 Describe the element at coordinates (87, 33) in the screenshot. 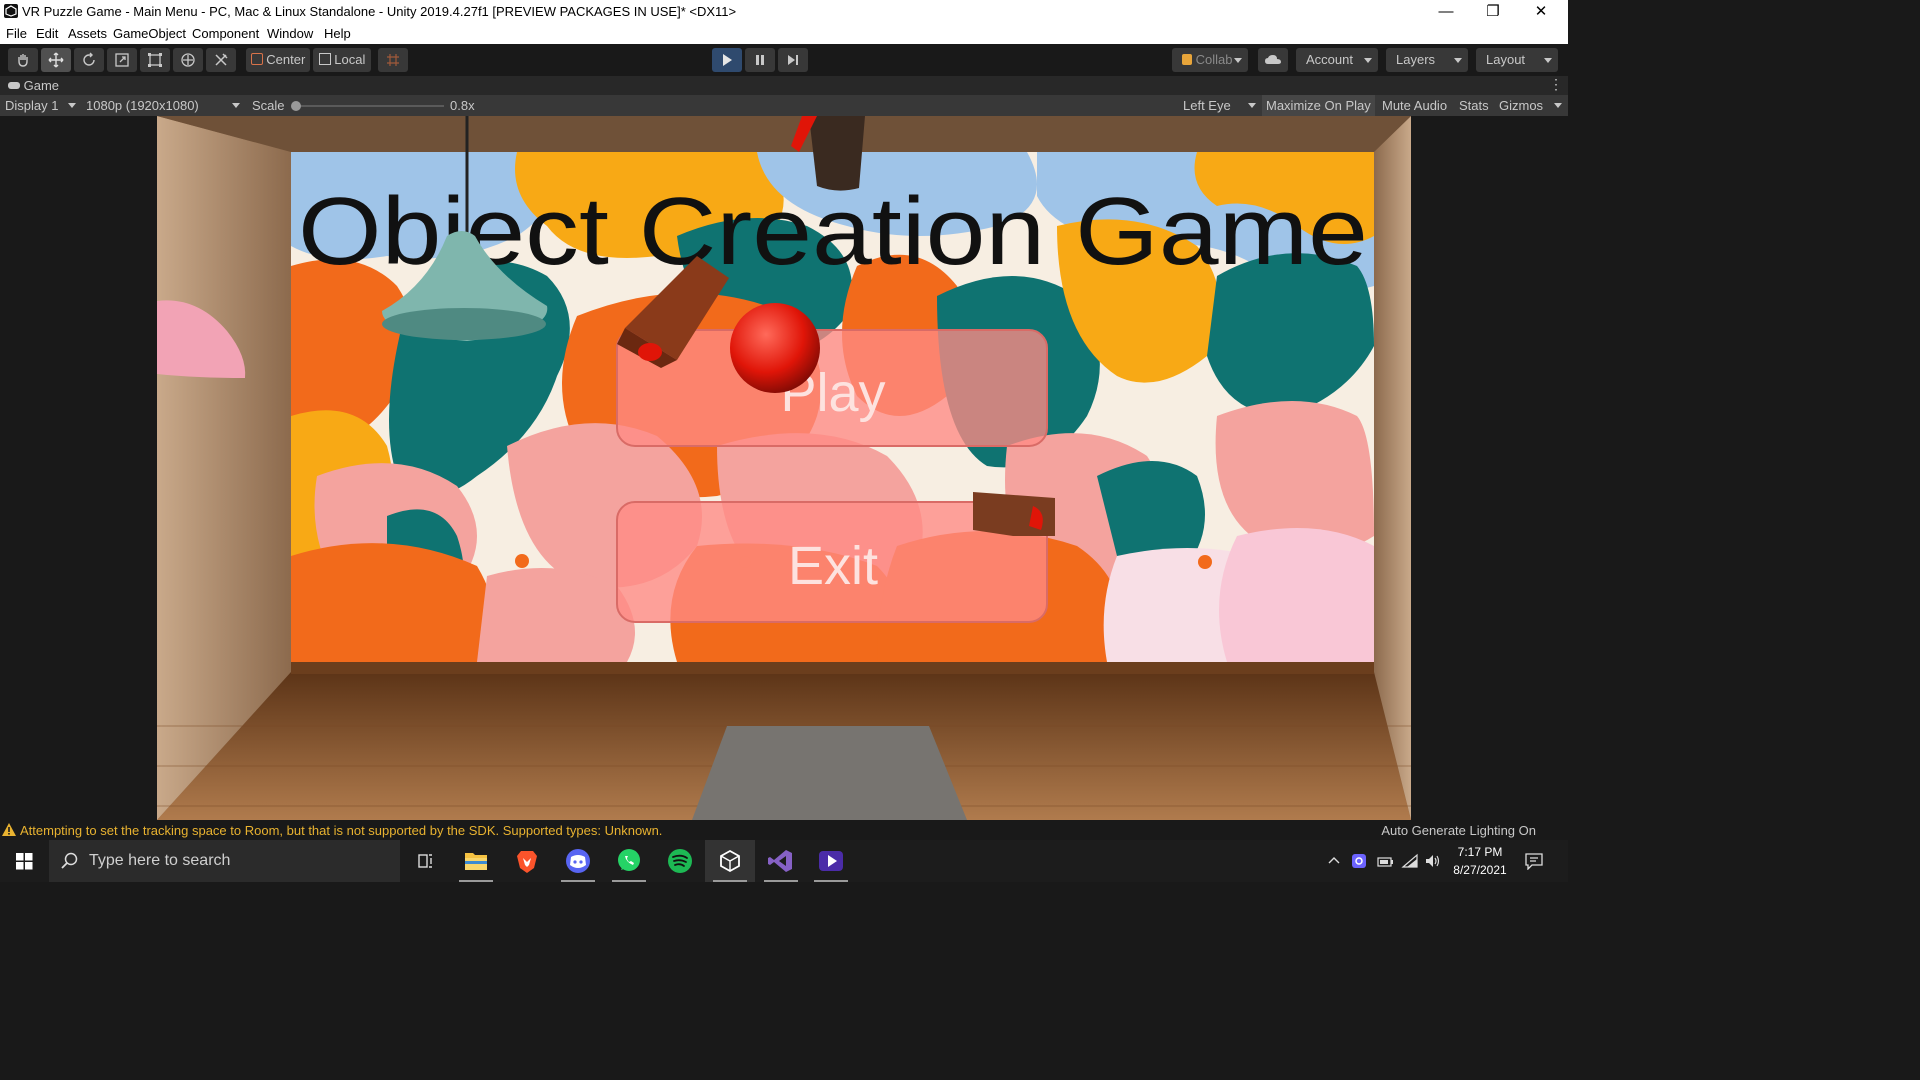

I see `menu-assets: Assets` at that location.